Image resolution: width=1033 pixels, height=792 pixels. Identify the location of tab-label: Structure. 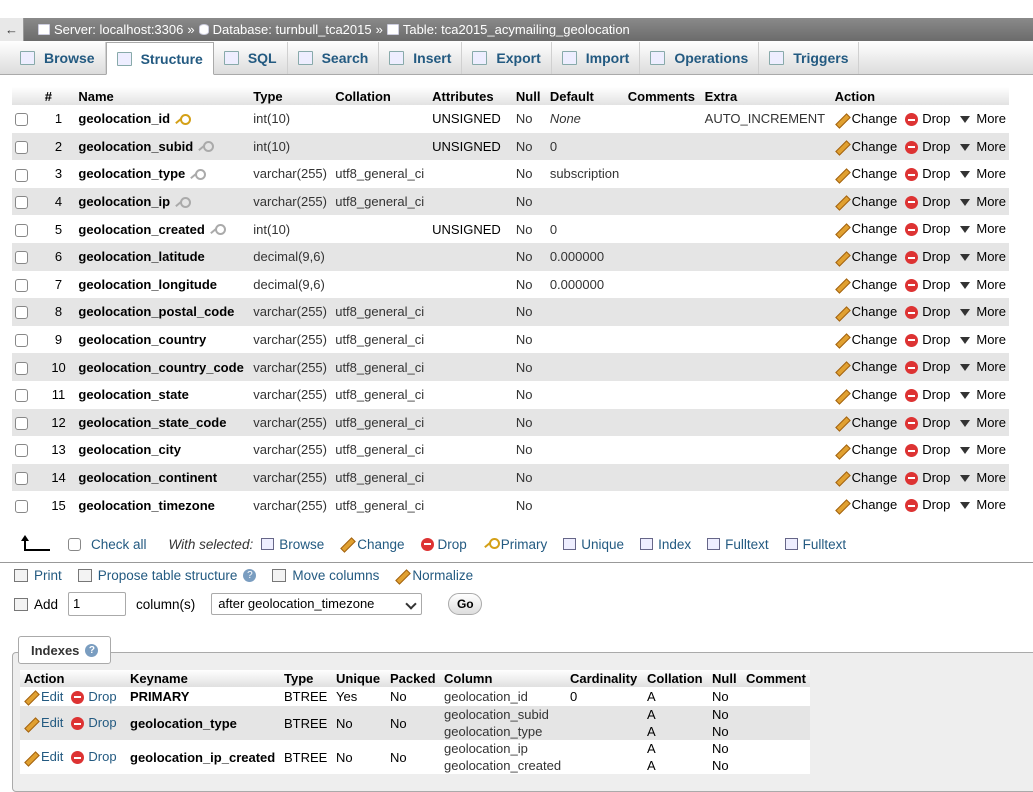
(172, 59).